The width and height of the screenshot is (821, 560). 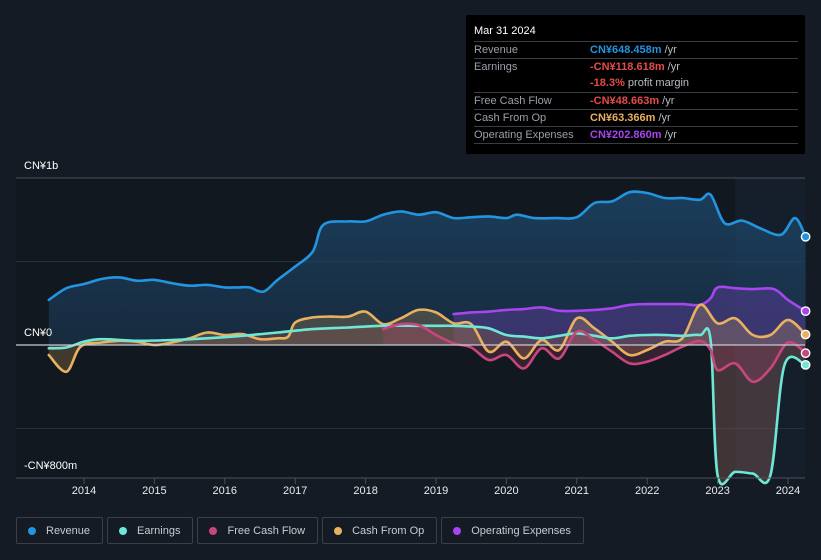 I want to click on legend-item-cash-from-op: Cash From Op, so click(x=380, y=530).